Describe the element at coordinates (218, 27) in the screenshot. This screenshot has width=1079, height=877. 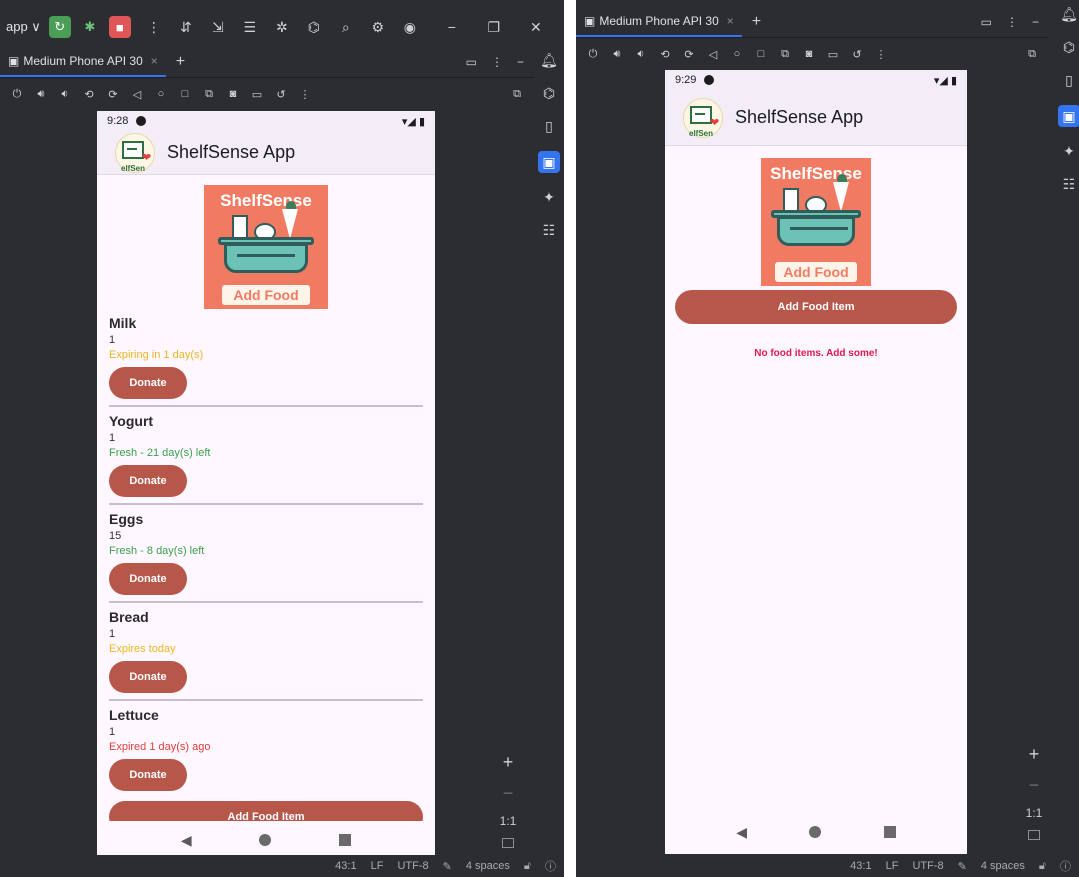
I see `apply-code-icon: ⇲` at that location.